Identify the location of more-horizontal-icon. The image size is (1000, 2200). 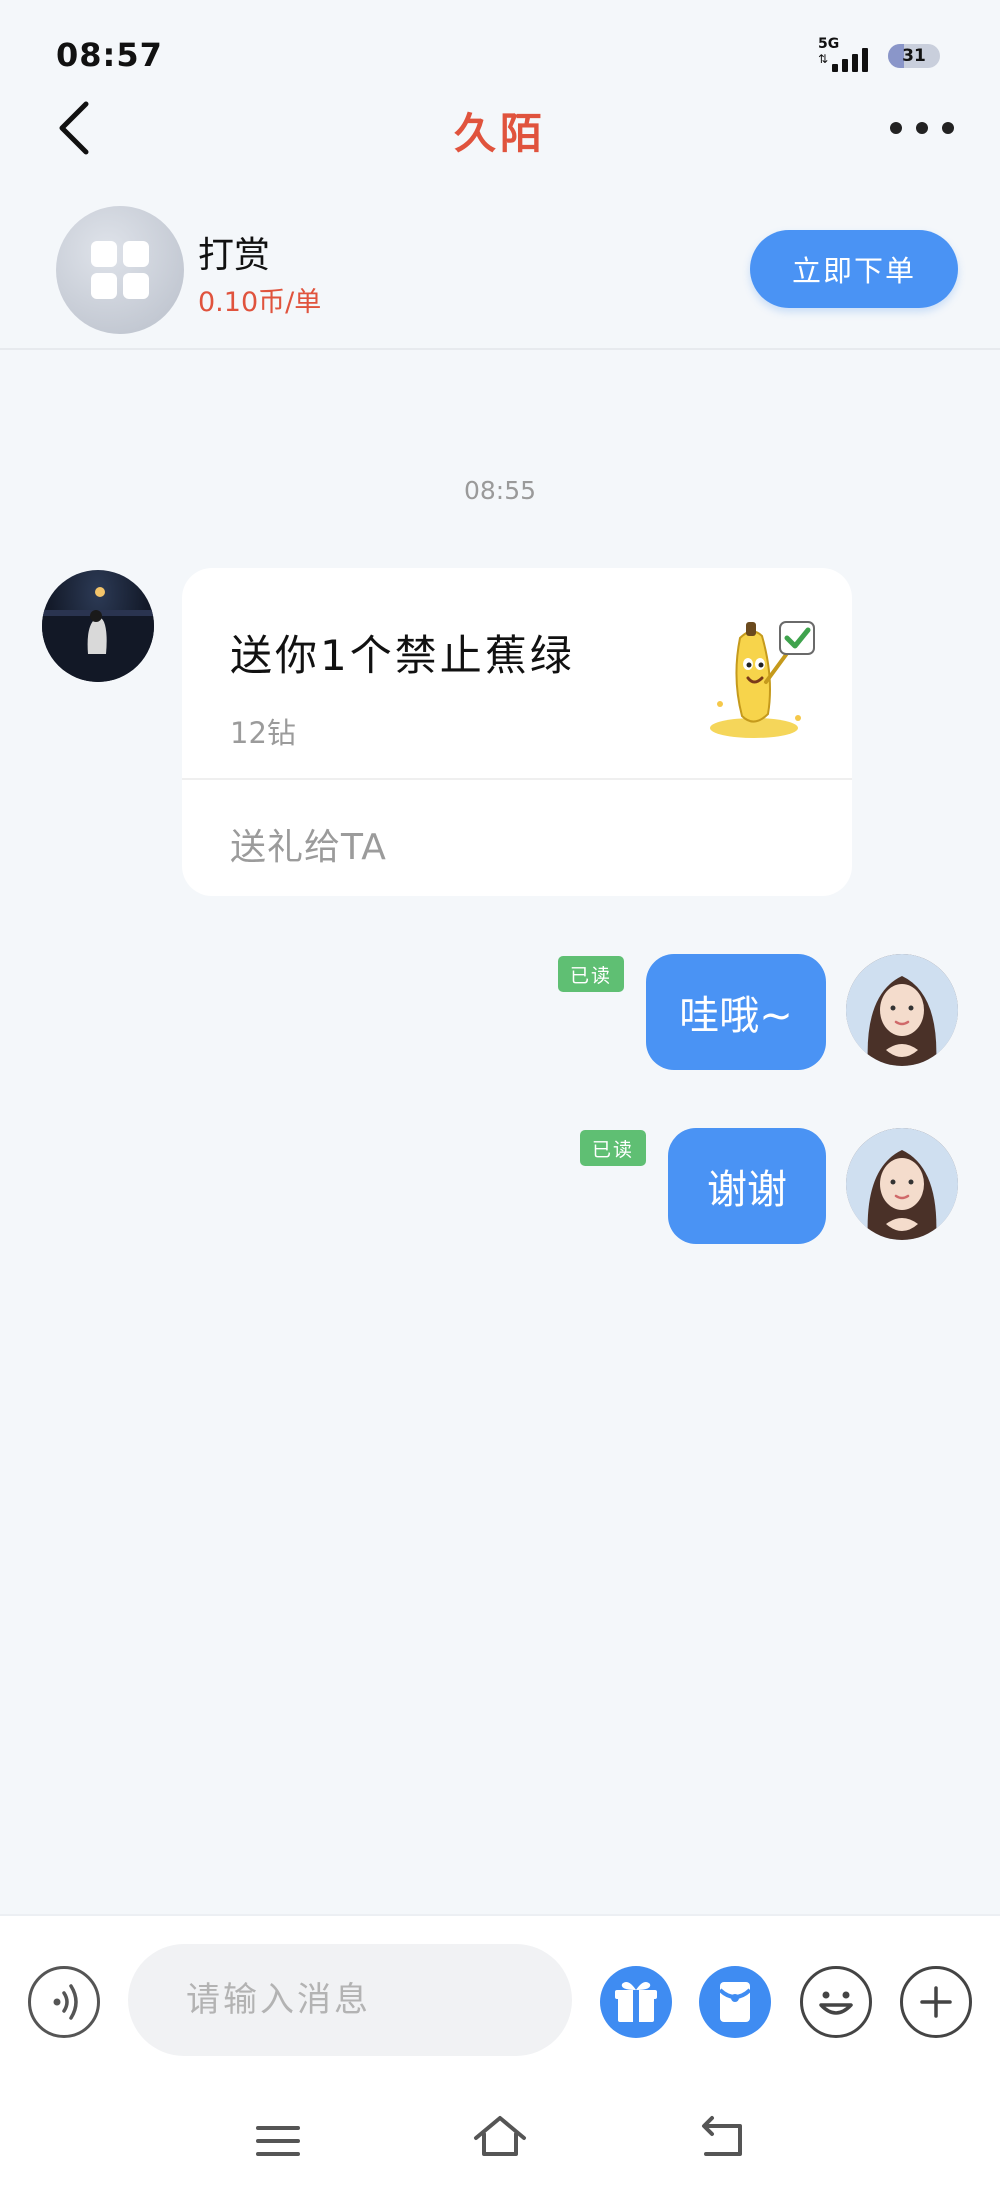
(896, 128).